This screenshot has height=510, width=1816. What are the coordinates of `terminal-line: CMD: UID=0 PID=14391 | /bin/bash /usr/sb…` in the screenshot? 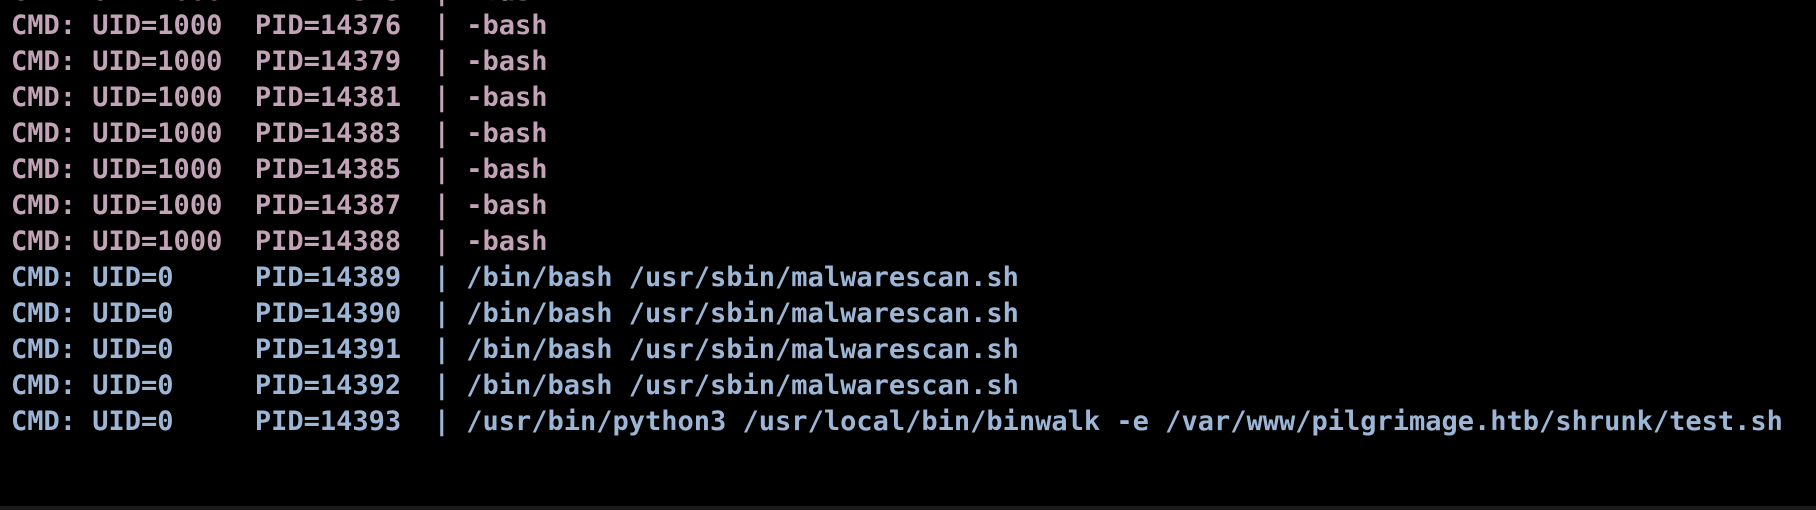 It's located at (515, 350).